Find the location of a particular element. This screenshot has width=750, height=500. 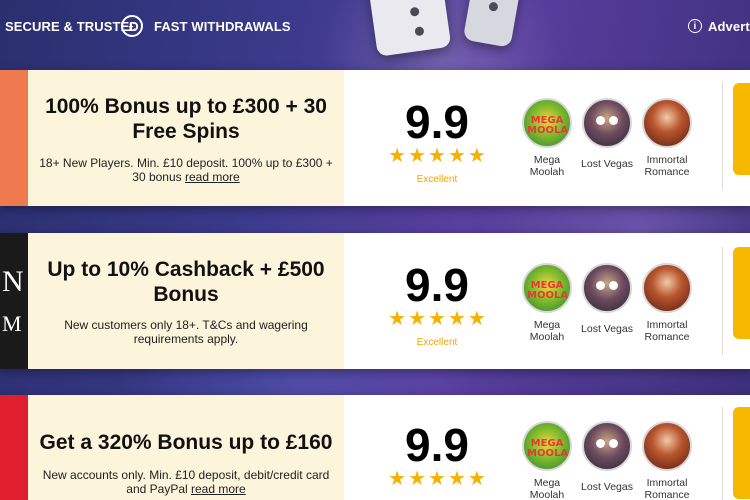

advertising-disclosure: i Advertis is located at coordinates (719, 26).